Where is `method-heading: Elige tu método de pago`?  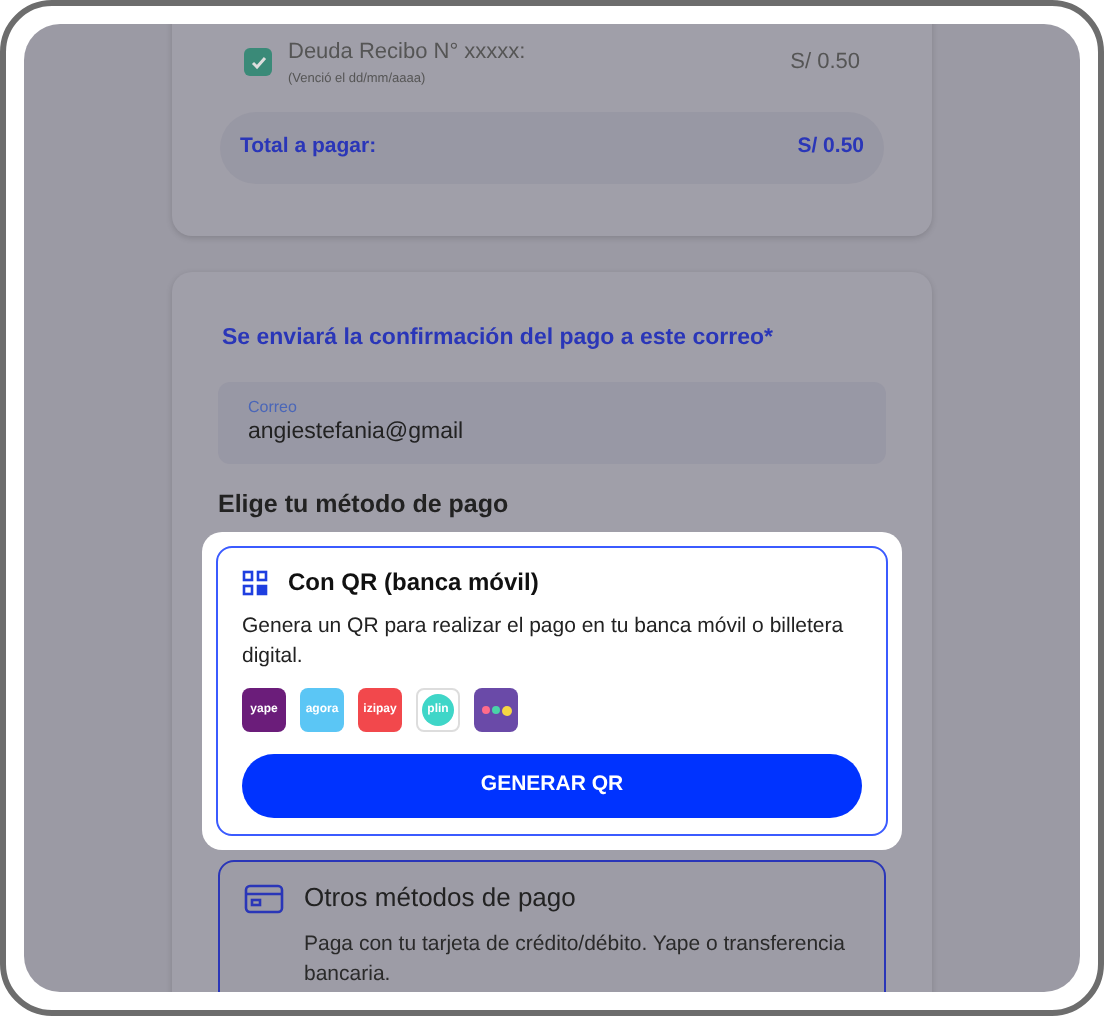
method-heading: Elige tu método de pago is located at coordinates (364, 504).